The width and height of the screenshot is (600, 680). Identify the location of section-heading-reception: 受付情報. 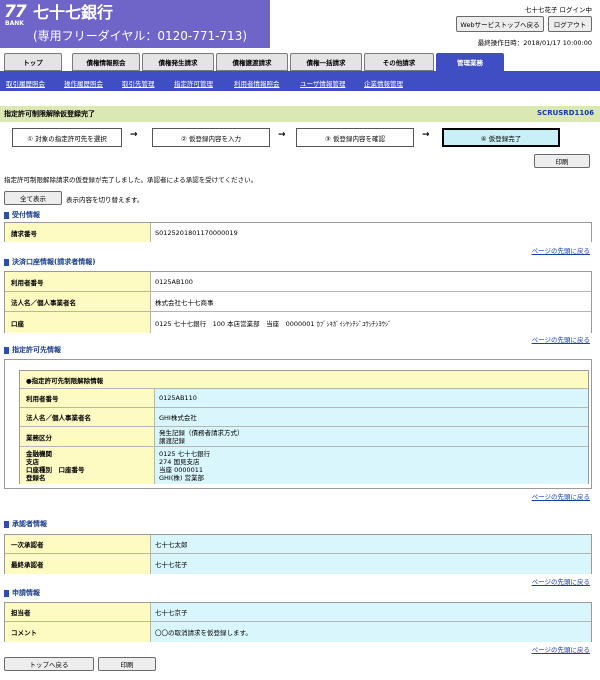
(22, 215).